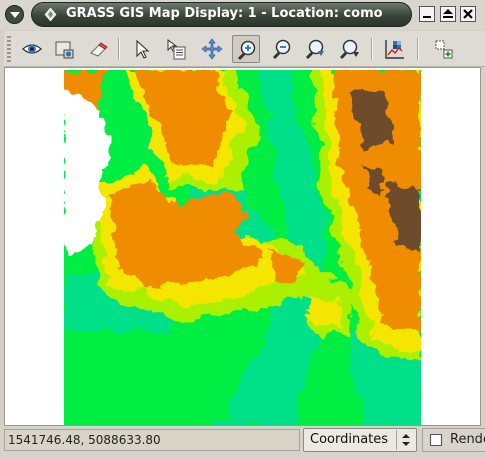 Image resolution: width=485 pixels, height=459 pixels. I want to click on spin-arrows-icon, so click(405, 440).